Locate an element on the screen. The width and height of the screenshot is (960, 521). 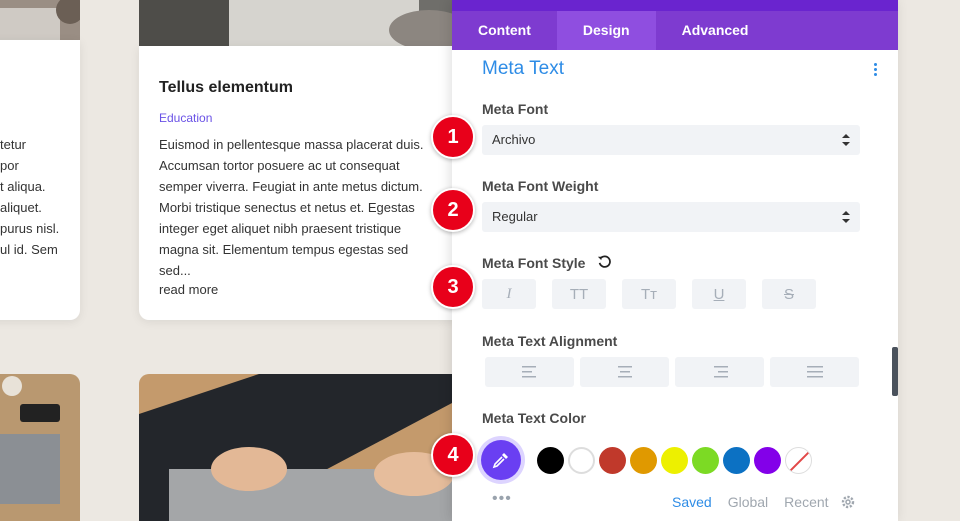
swatch-red is located at coordinates (612, 460).